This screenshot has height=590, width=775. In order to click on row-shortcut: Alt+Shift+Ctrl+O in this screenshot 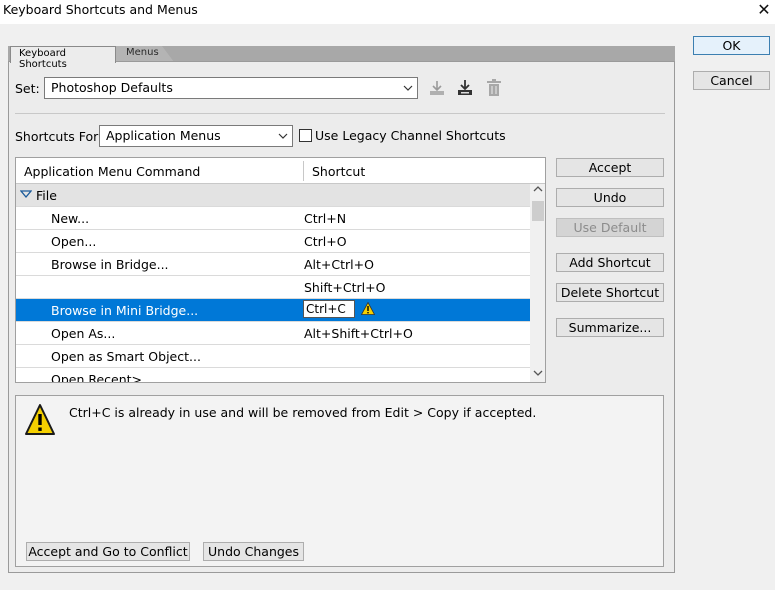, I will do `click(358, 333)`.